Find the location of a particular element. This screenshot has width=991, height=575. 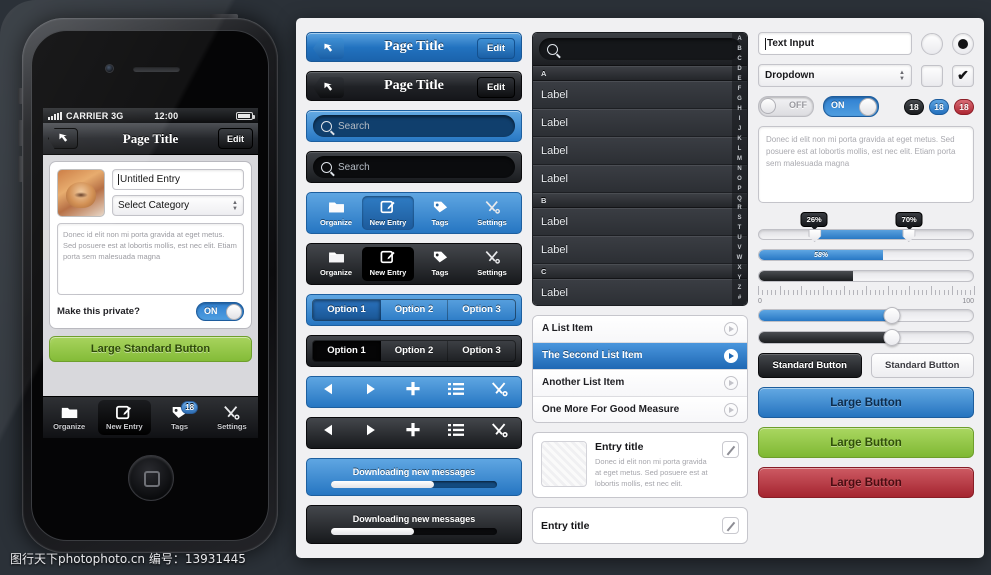

index-letter: O is located at coordinates (739, 179).